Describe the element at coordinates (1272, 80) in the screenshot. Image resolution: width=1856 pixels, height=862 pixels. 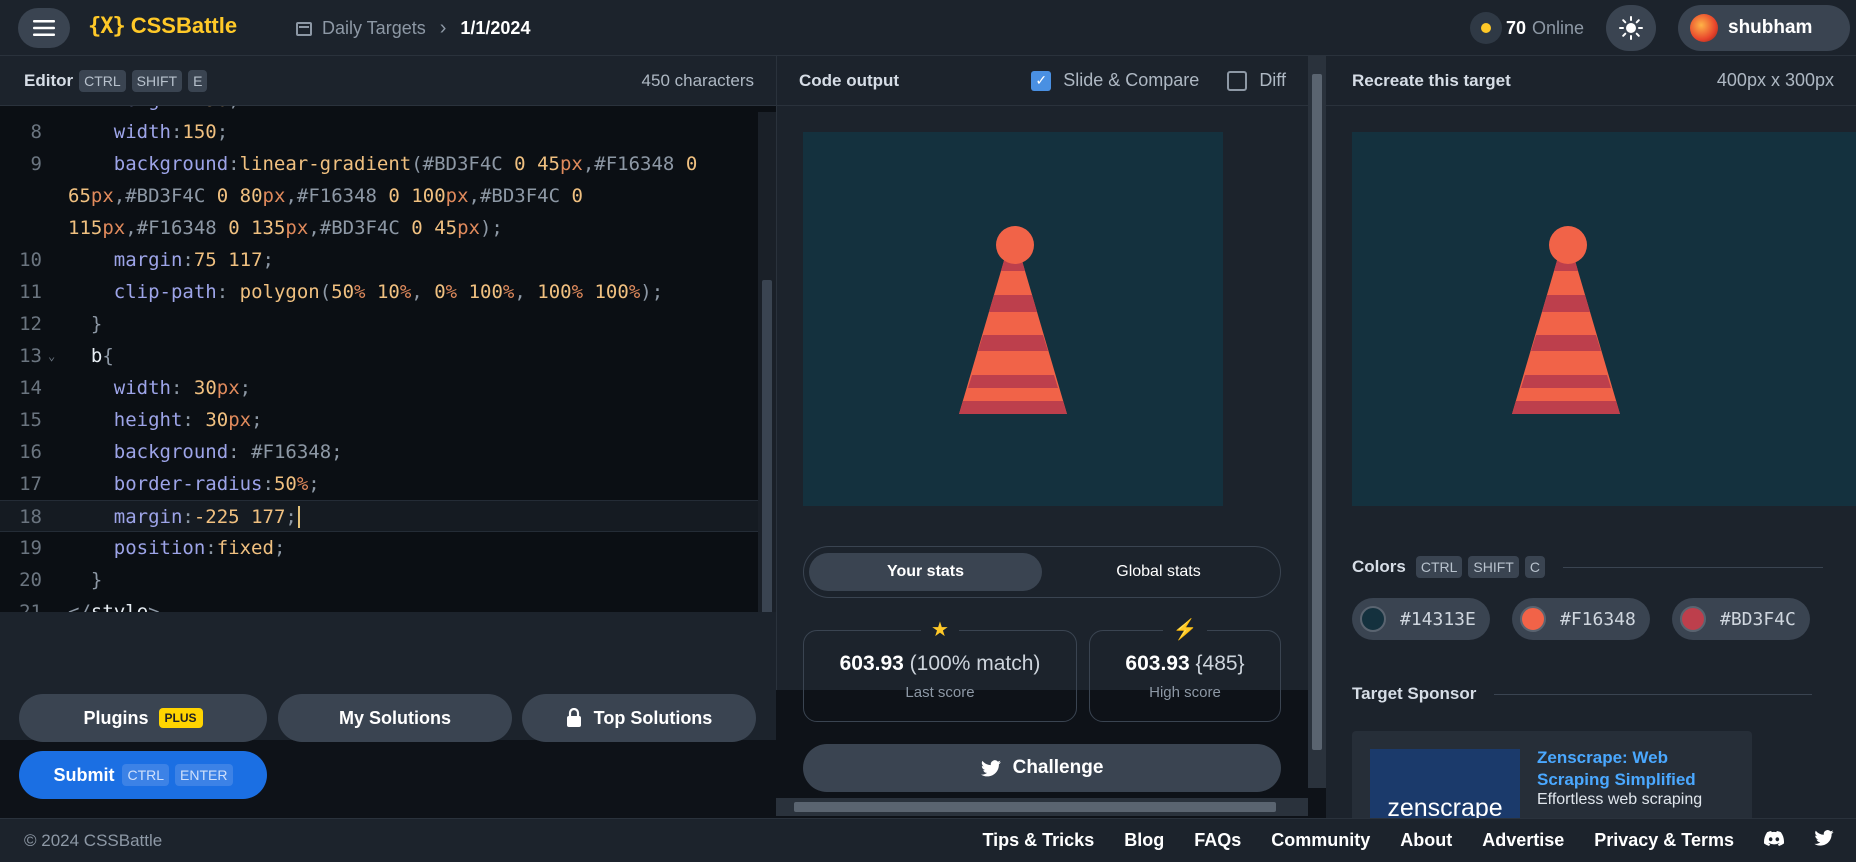
I see `diff-label: Diff` at that location.